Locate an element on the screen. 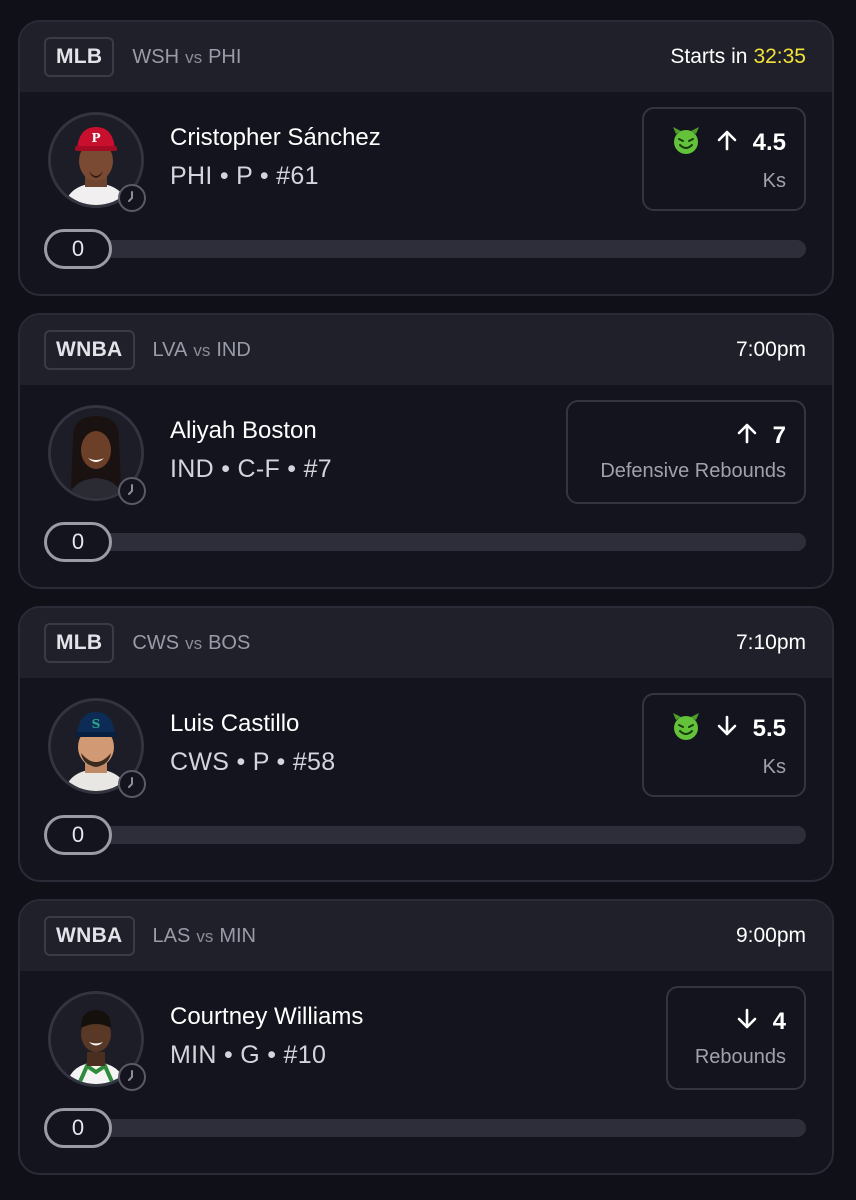 Image resolution: width=856 pixels, height=1200 pixels. countdown-timer: 32:35 is located at coordinates (779, 56).